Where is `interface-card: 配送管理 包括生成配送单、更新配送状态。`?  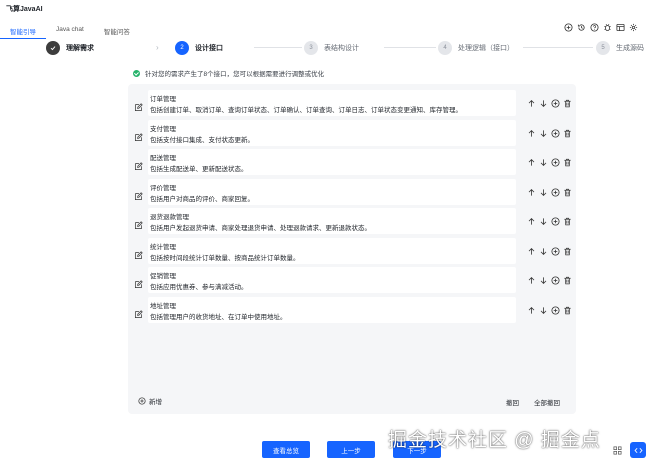
interface-card: 配送管理 包括生成配送单、更新配送状态。 is located at coordinates (332, 162).